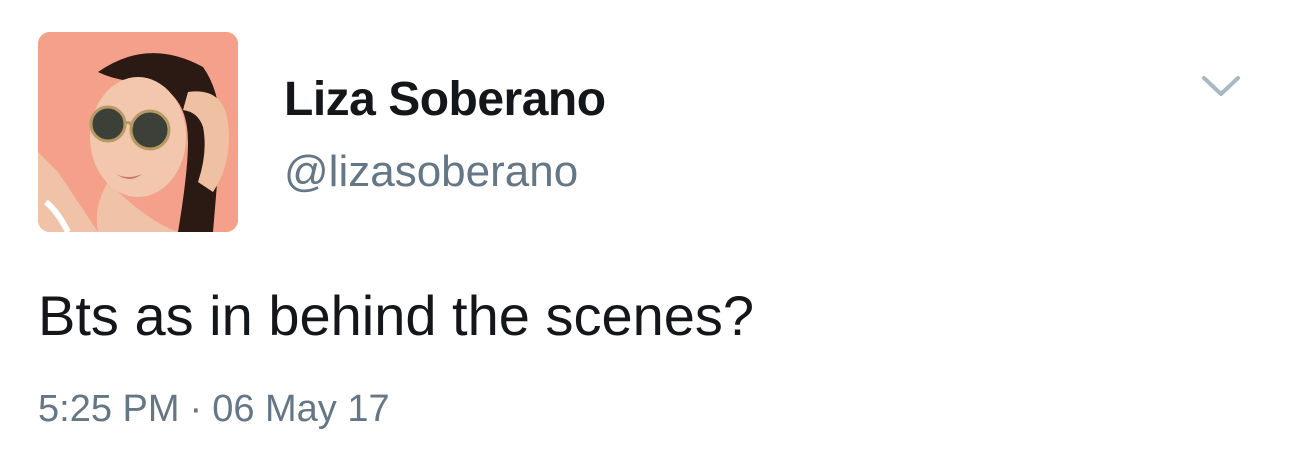  What do you see at coordinates (109, 409) in the screenshot?
I see `tweet-time: 5:25 PM` at bounding box center [109, 409].